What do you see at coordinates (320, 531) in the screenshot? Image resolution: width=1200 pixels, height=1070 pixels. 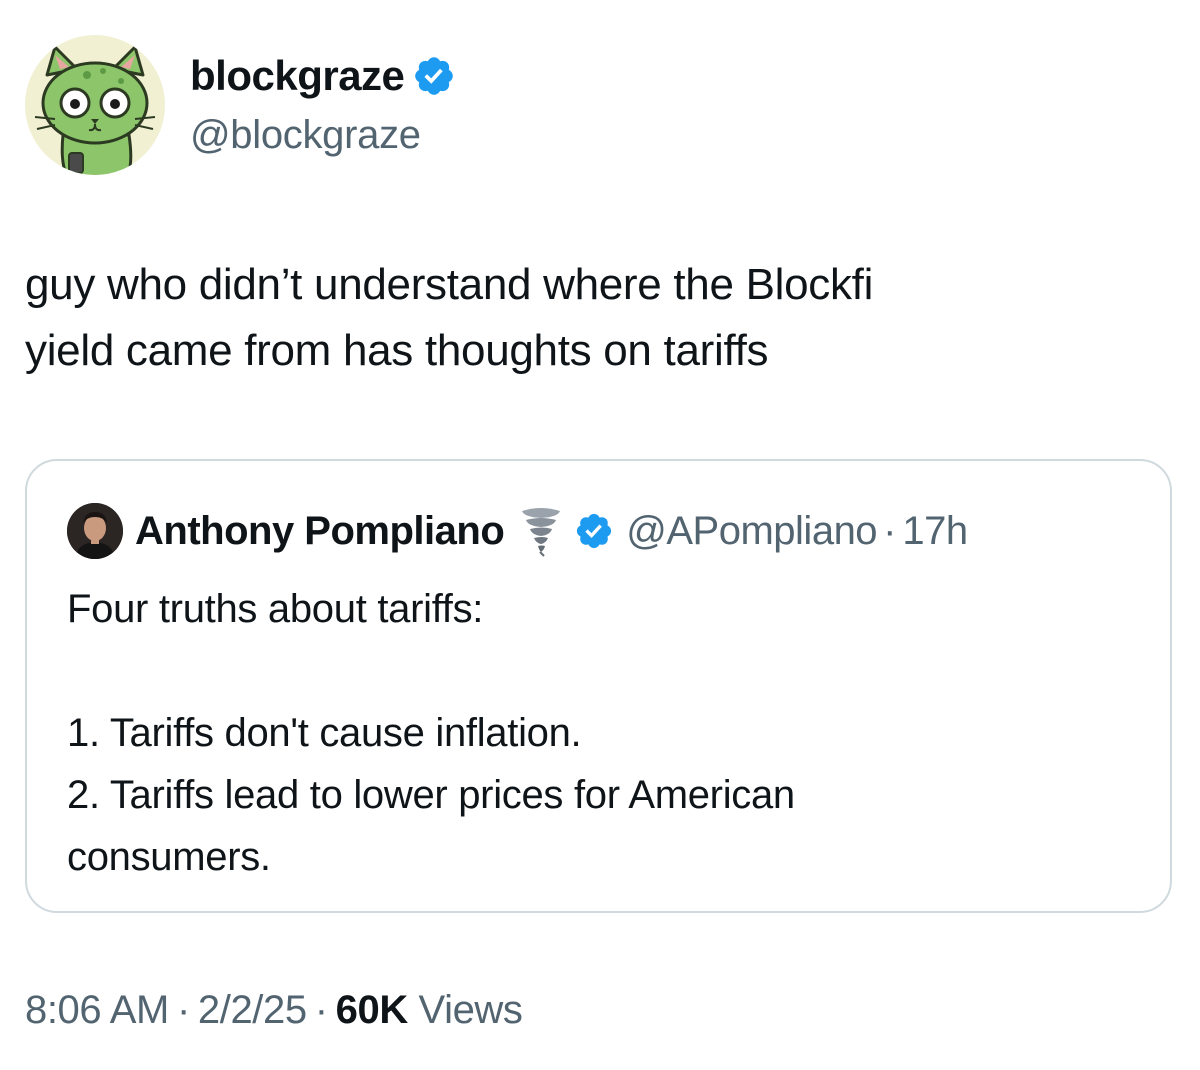 I see `quoted-author-display-name: Anthony Pompliano` at bounding box center [320, 531].